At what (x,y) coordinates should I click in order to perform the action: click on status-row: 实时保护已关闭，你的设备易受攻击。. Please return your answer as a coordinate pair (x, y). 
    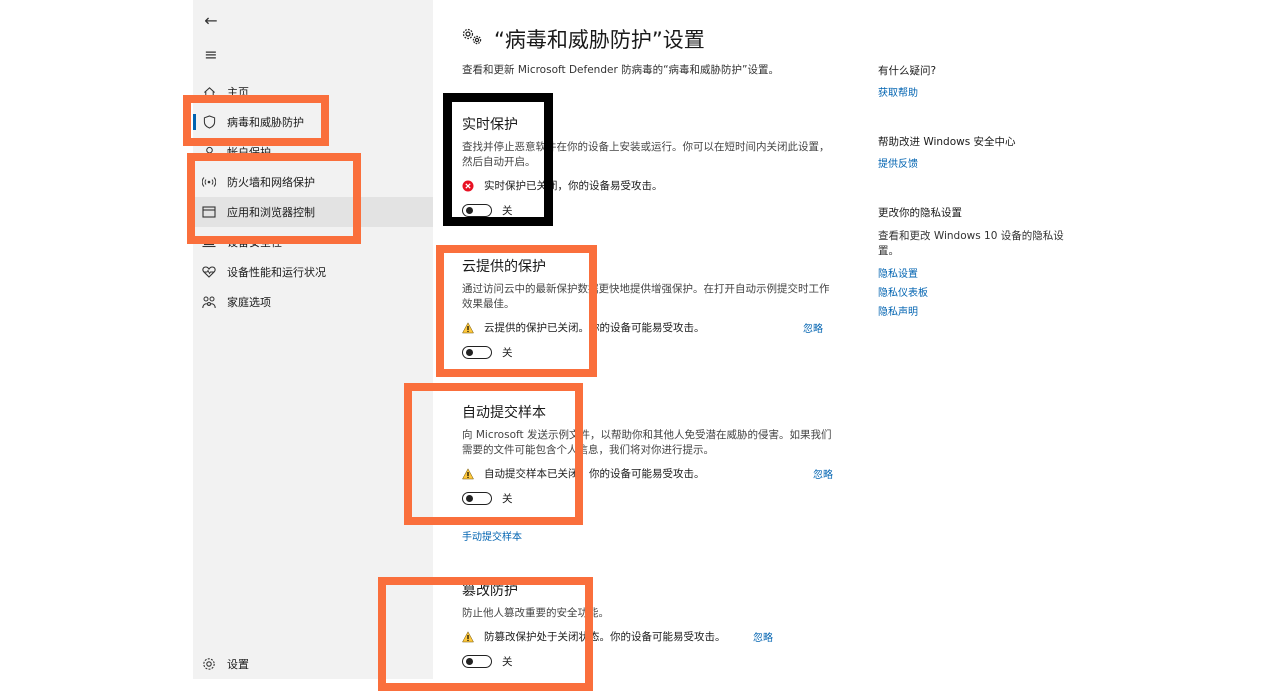
    Looking at the image, I should click on (652, 185).